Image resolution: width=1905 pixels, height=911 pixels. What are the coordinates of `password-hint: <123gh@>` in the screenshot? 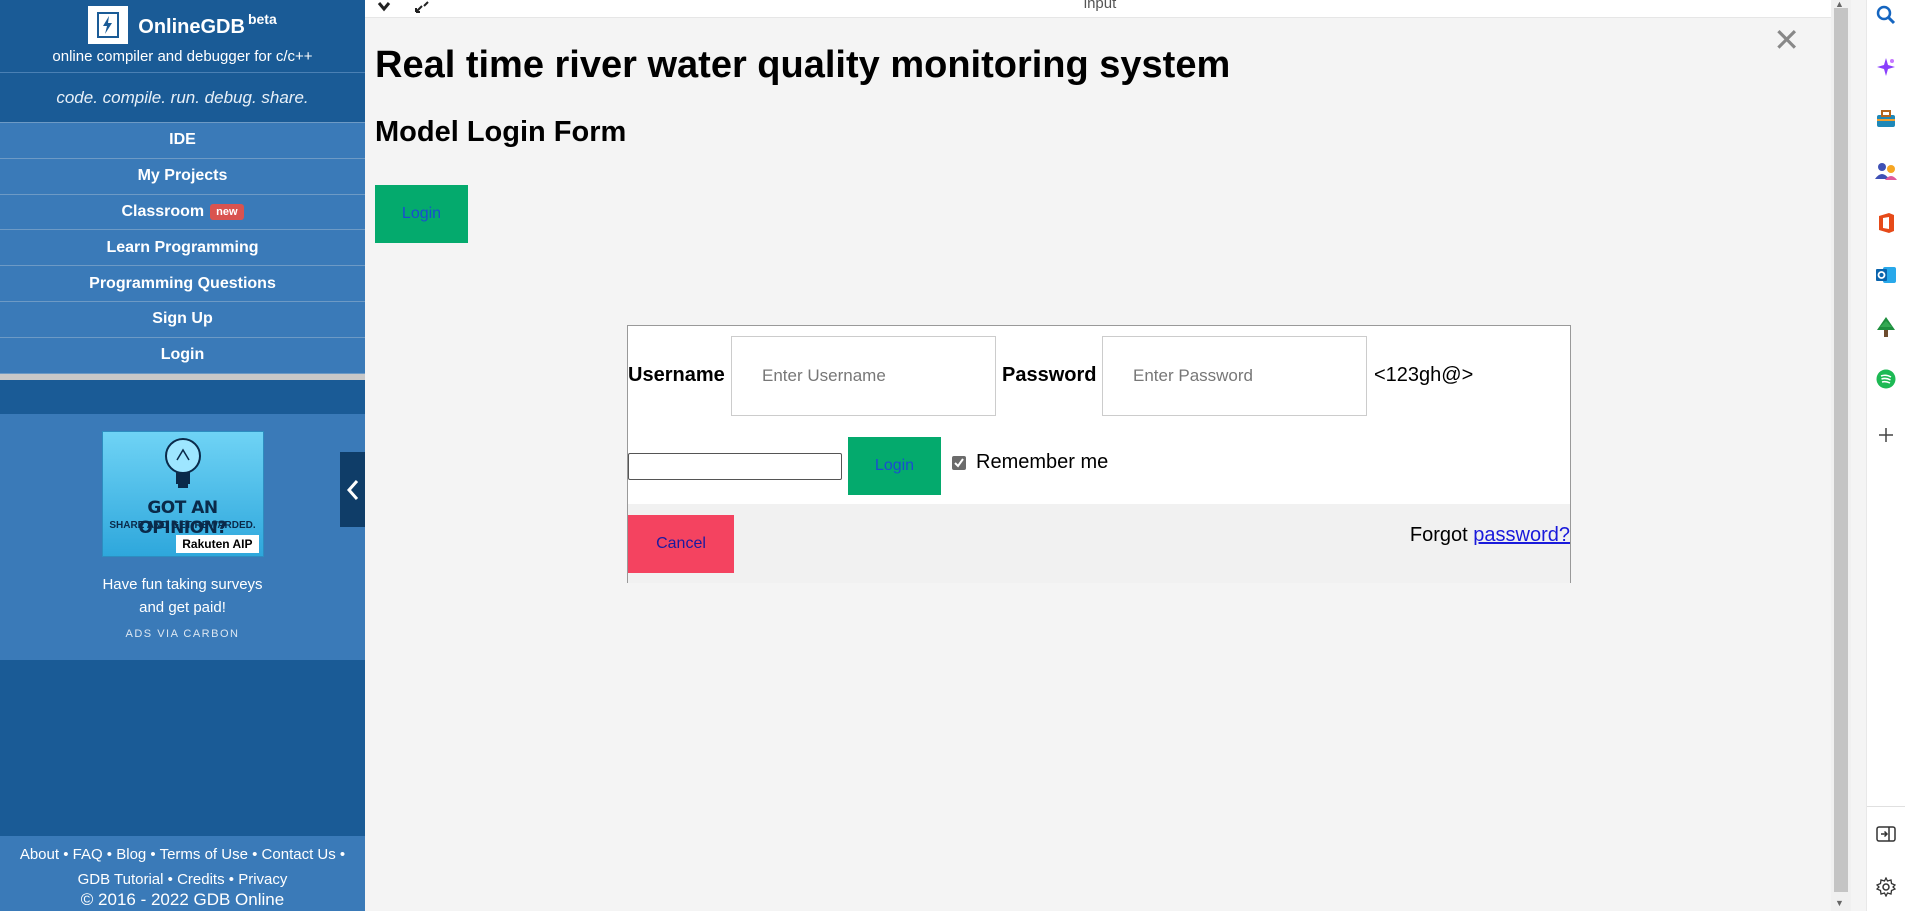 It's located at (1424, 375).